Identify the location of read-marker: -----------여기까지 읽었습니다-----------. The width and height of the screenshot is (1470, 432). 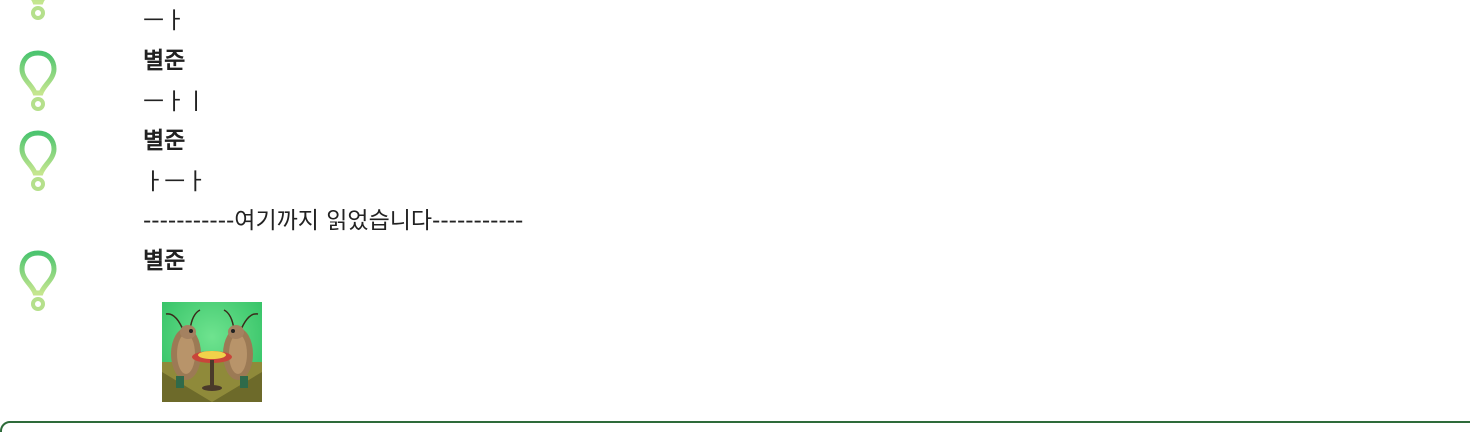
(333, 221).